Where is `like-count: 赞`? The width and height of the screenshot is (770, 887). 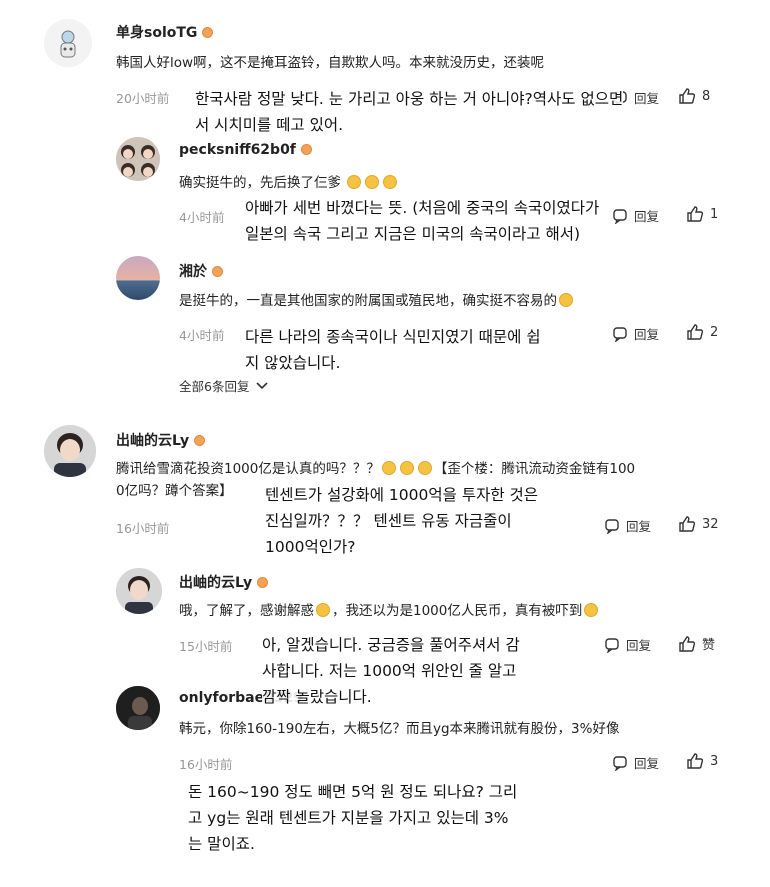 like-count: 赞 is located at coordinates (709, 645).